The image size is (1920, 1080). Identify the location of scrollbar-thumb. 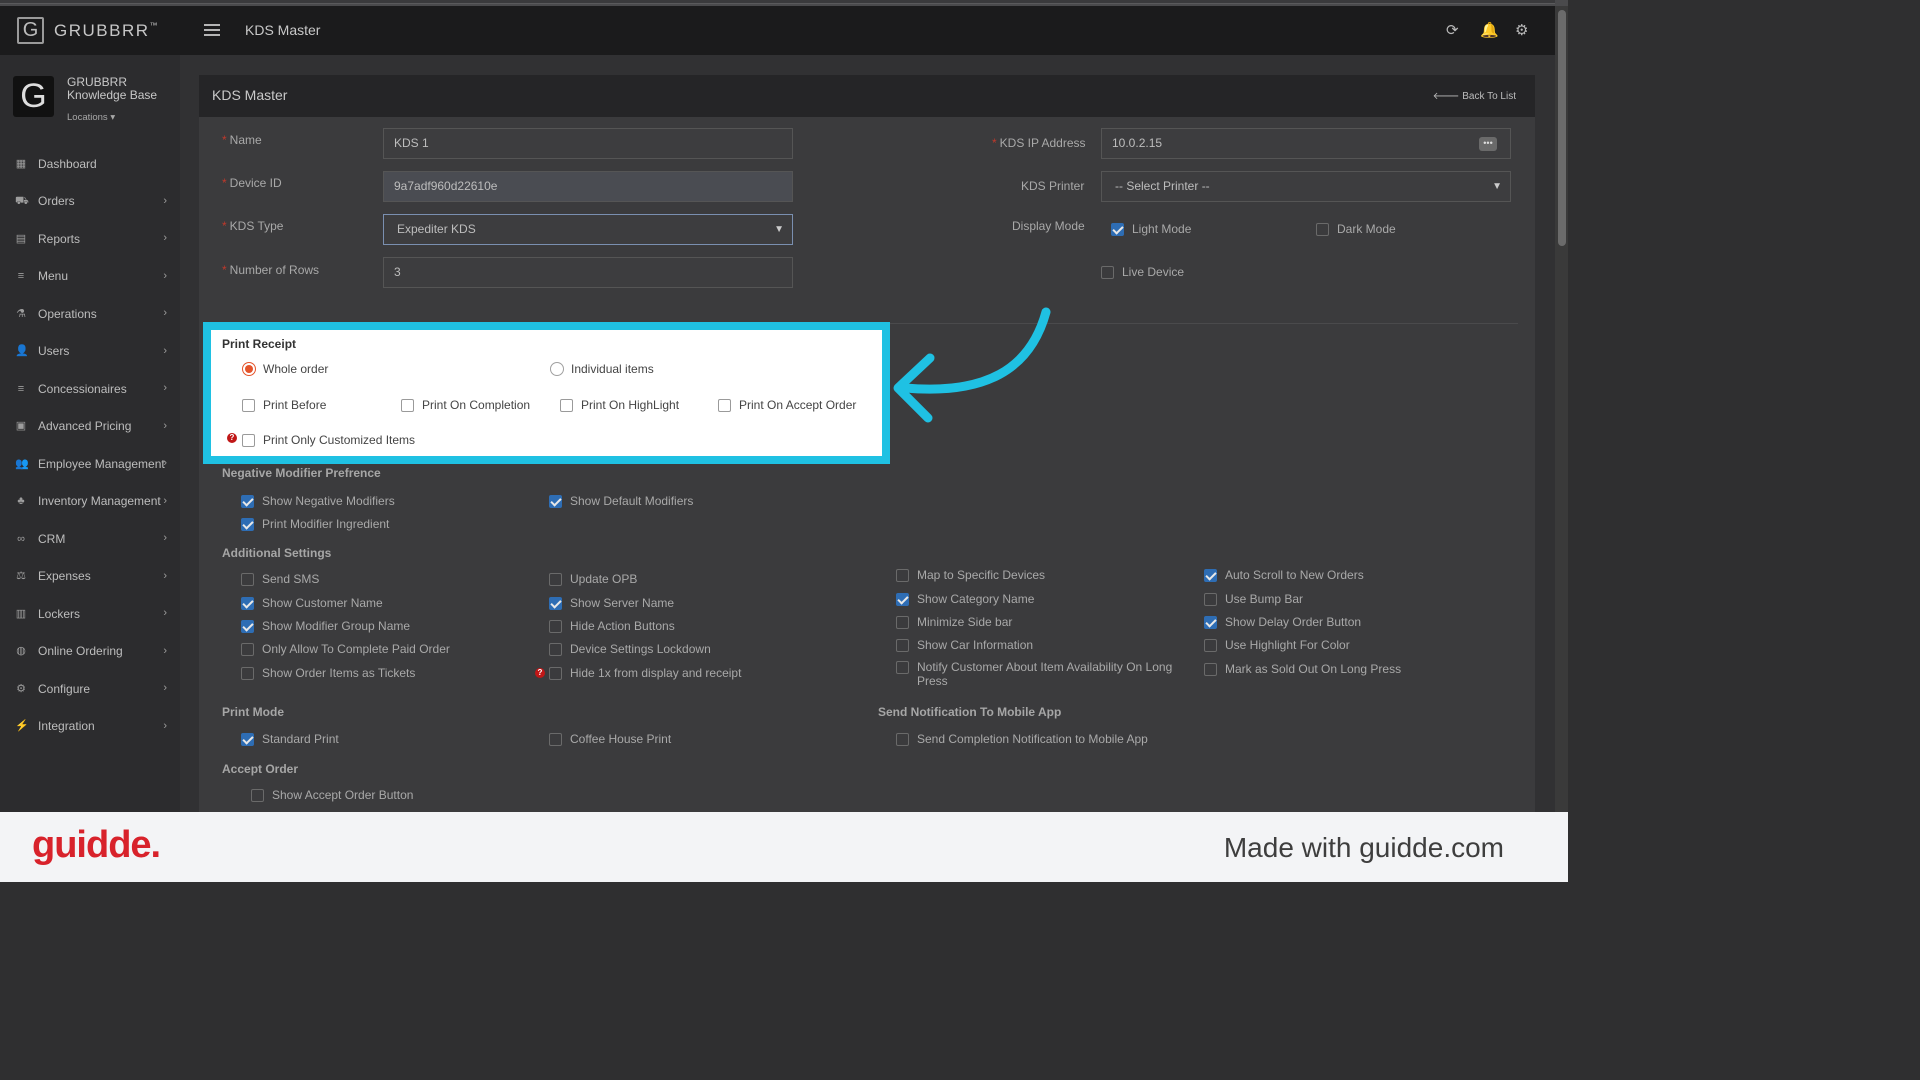
(1562, 128).